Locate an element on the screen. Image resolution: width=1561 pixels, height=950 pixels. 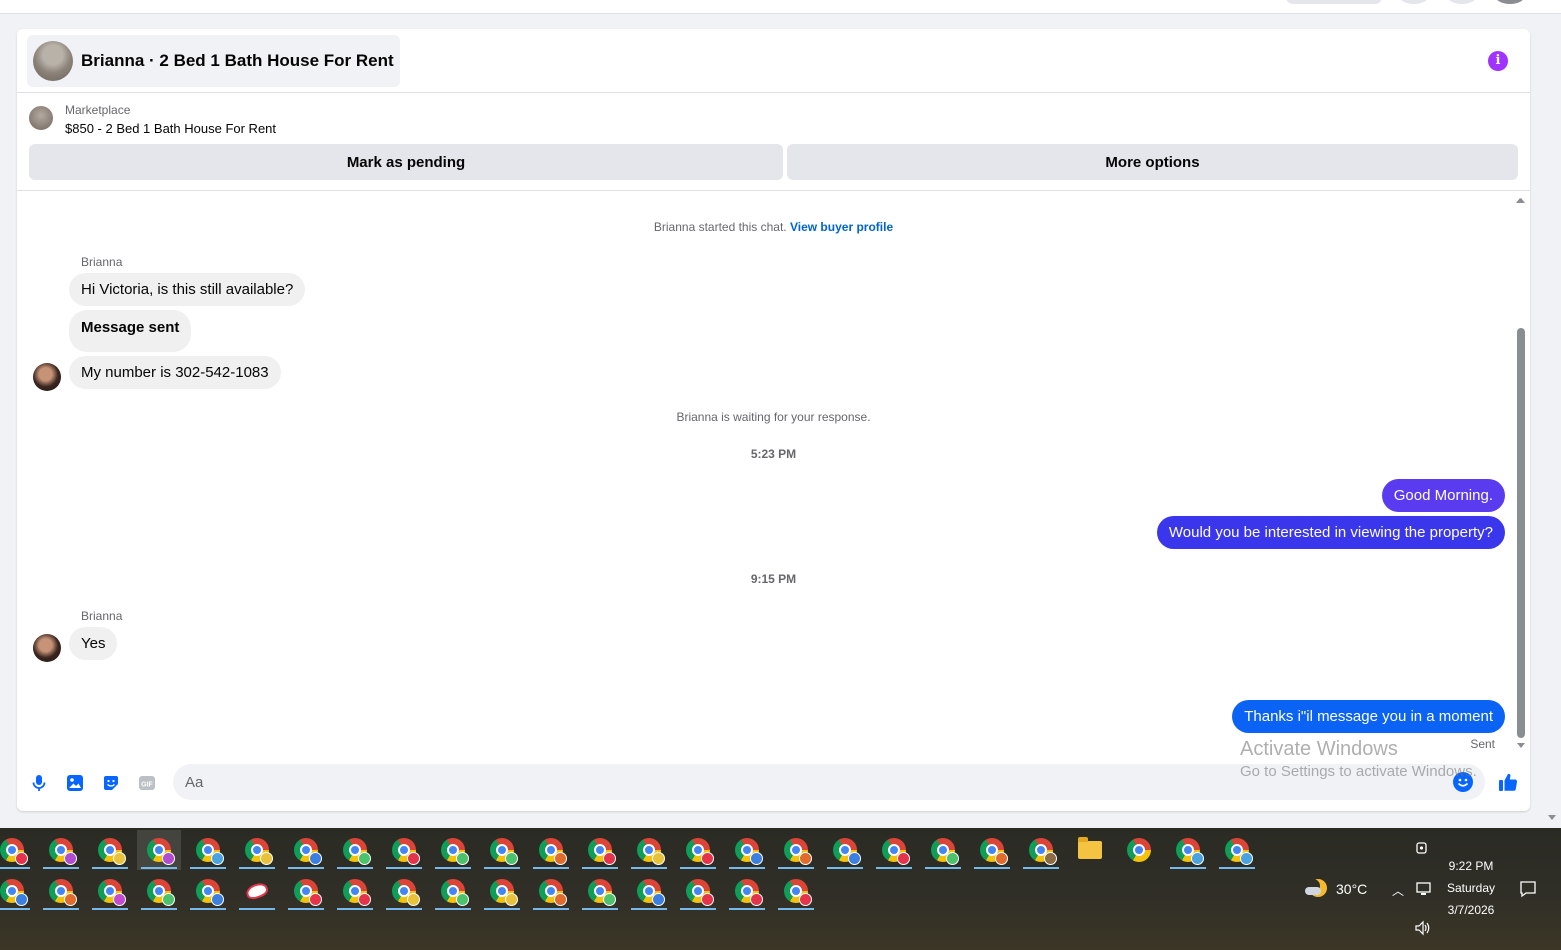
info-icon: i is located at coordinates (1498, 61).